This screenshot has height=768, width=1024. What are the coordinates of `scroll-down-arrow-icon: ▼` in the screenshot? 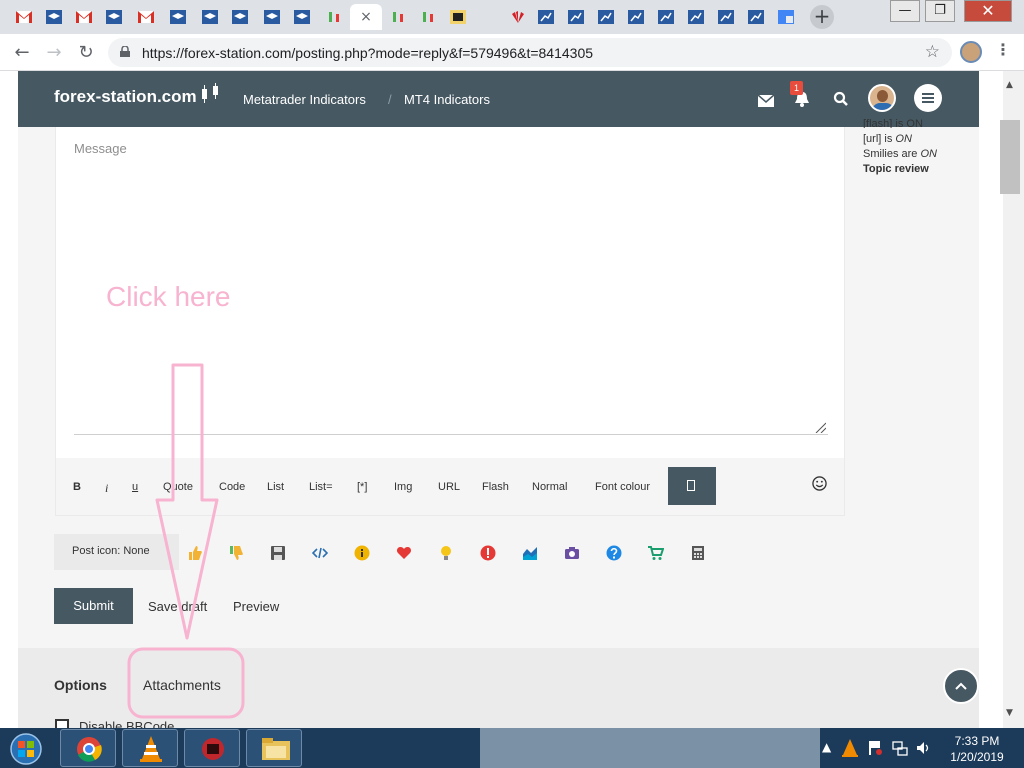 It's located at (1009, 713).